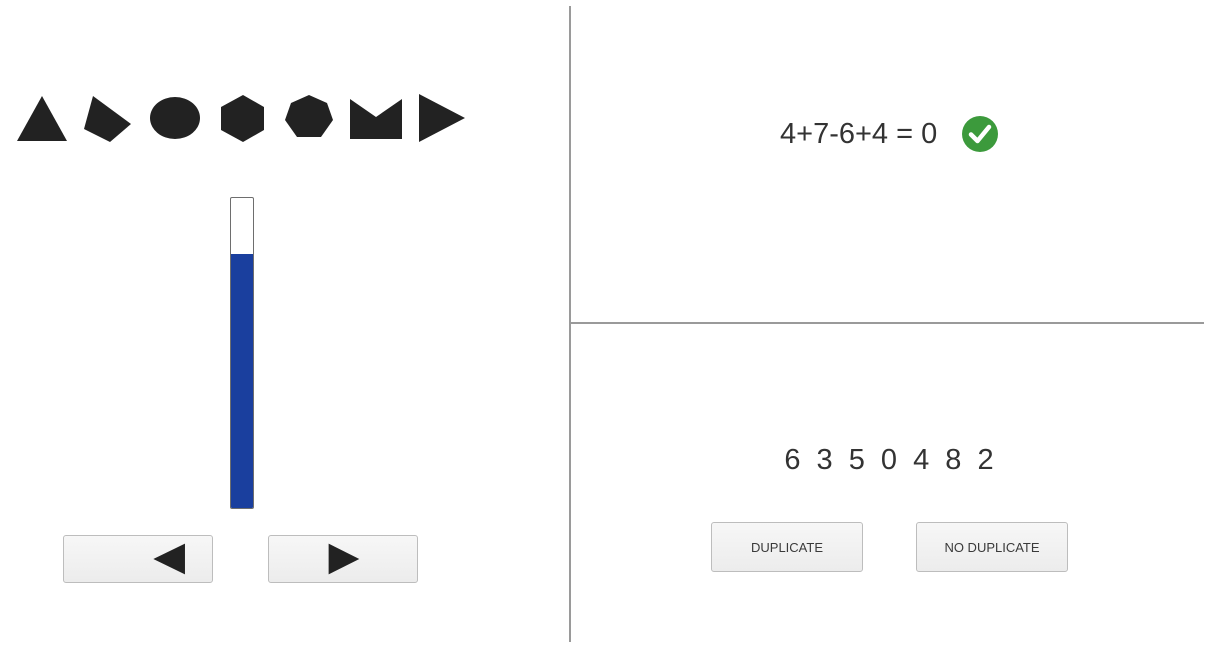  Describe the element at coordinates (309, 116) in the screenshot. I see `heptagon-icon` at that location.